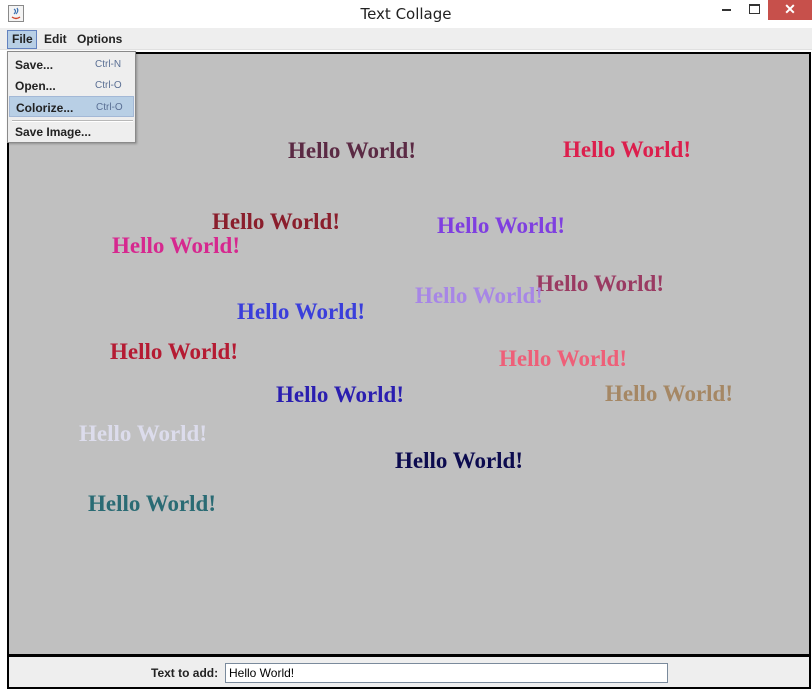 This screenshot has width=812, height=691. I want to click on menu-item-save: Save... Ctrl-N, so click(71, 64).